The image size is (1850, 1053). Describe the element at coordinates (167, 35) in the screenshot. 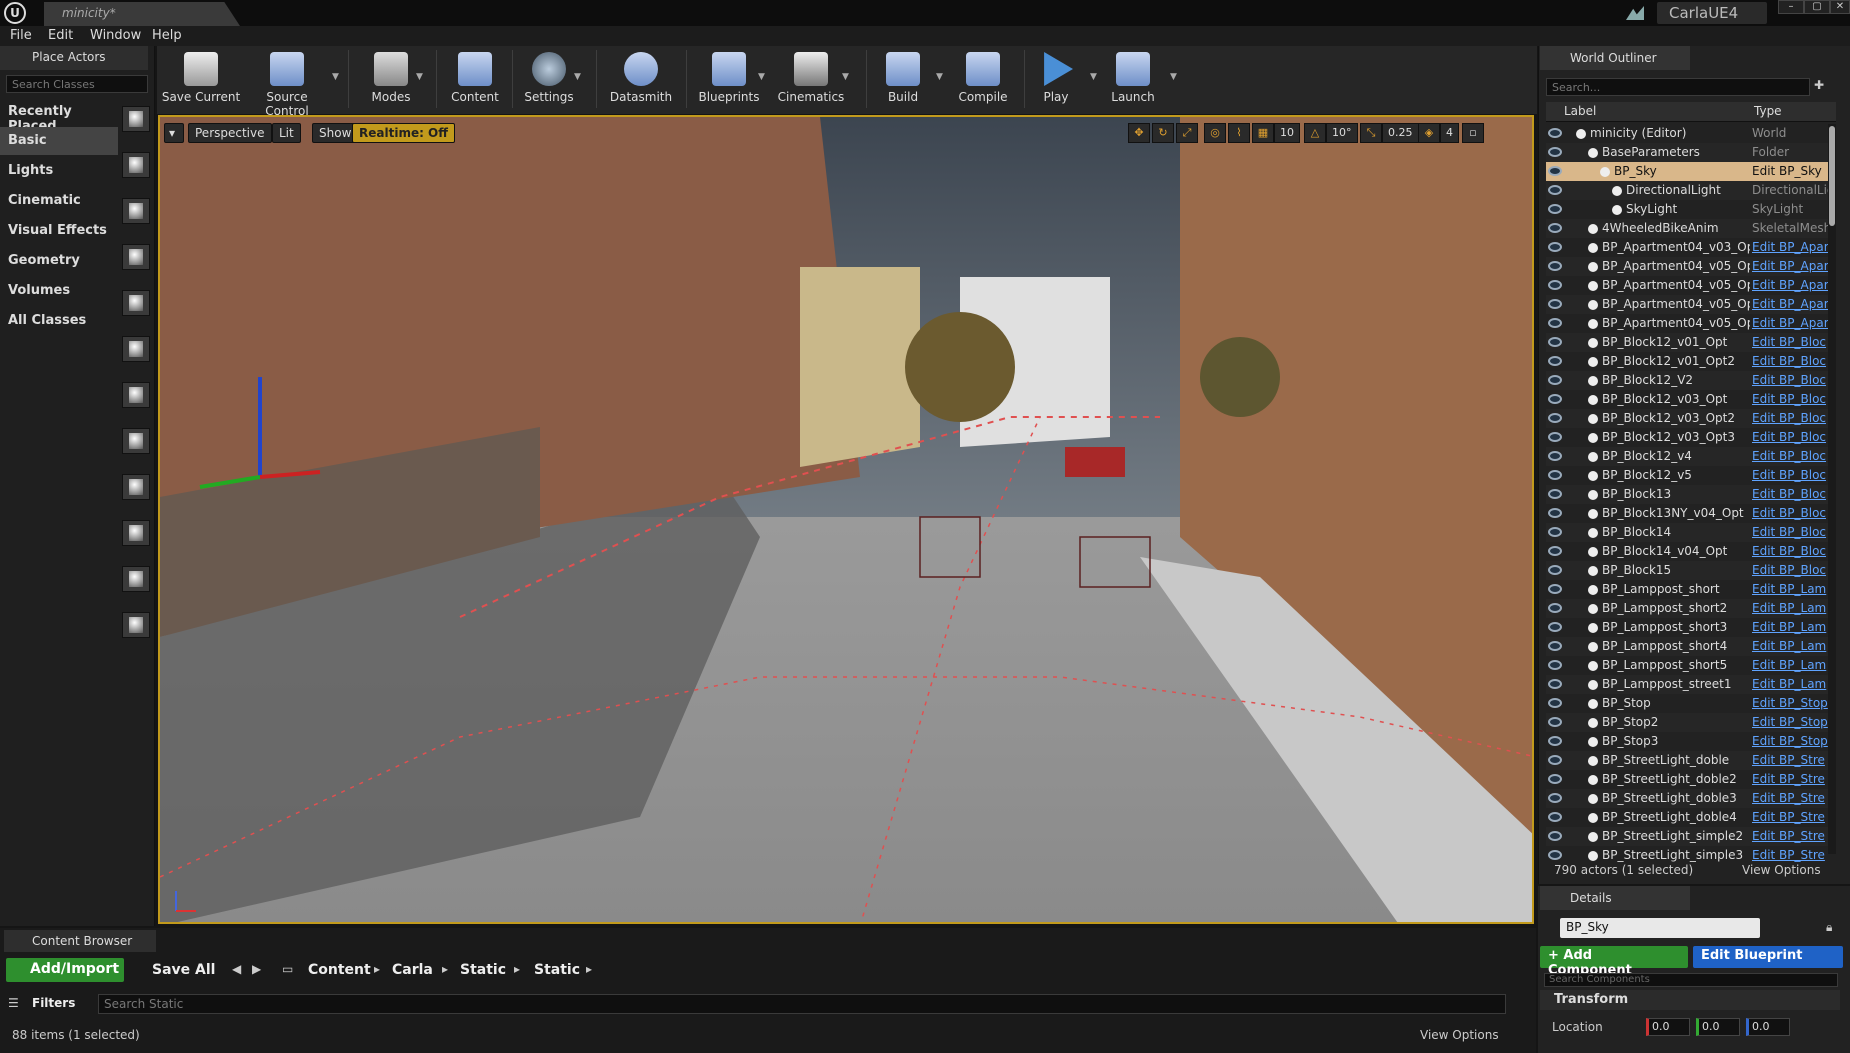

I see `menu-help: Help` at that location.